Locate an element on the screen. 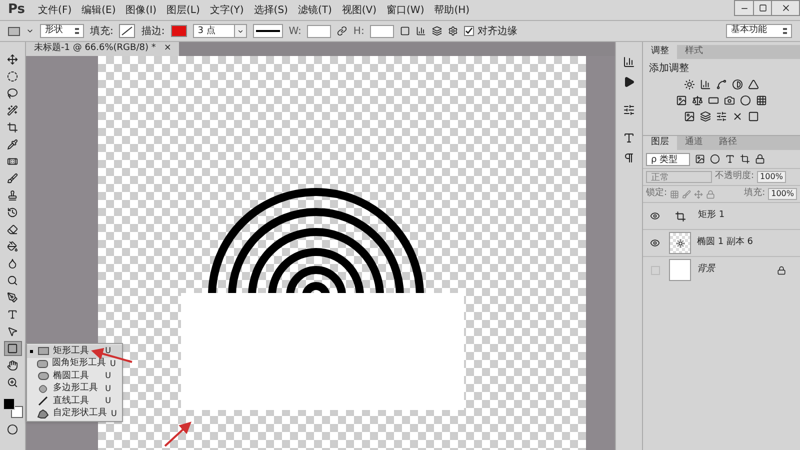 The height and width of the screenshot is (450, 800). document-tab: 未标题-1 @ 66.6%(RGB/8) * × is located at coordinates (103, 49).